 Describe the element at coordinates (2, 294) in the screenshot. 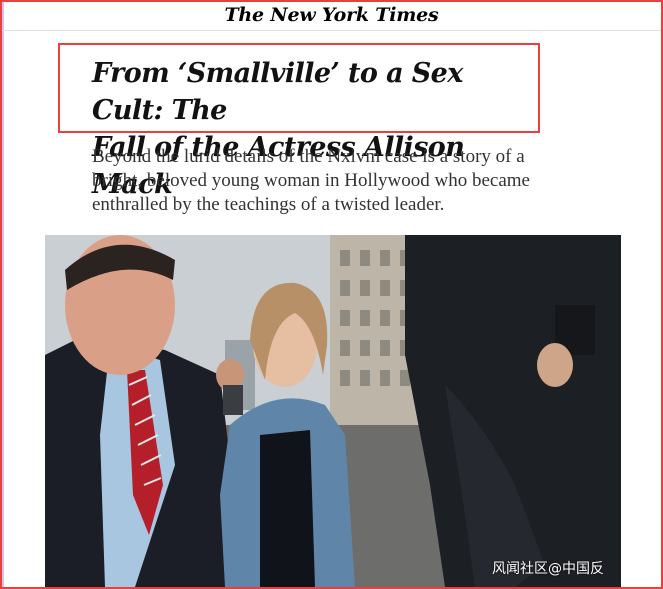

I see `left-edge-accent` at that location.